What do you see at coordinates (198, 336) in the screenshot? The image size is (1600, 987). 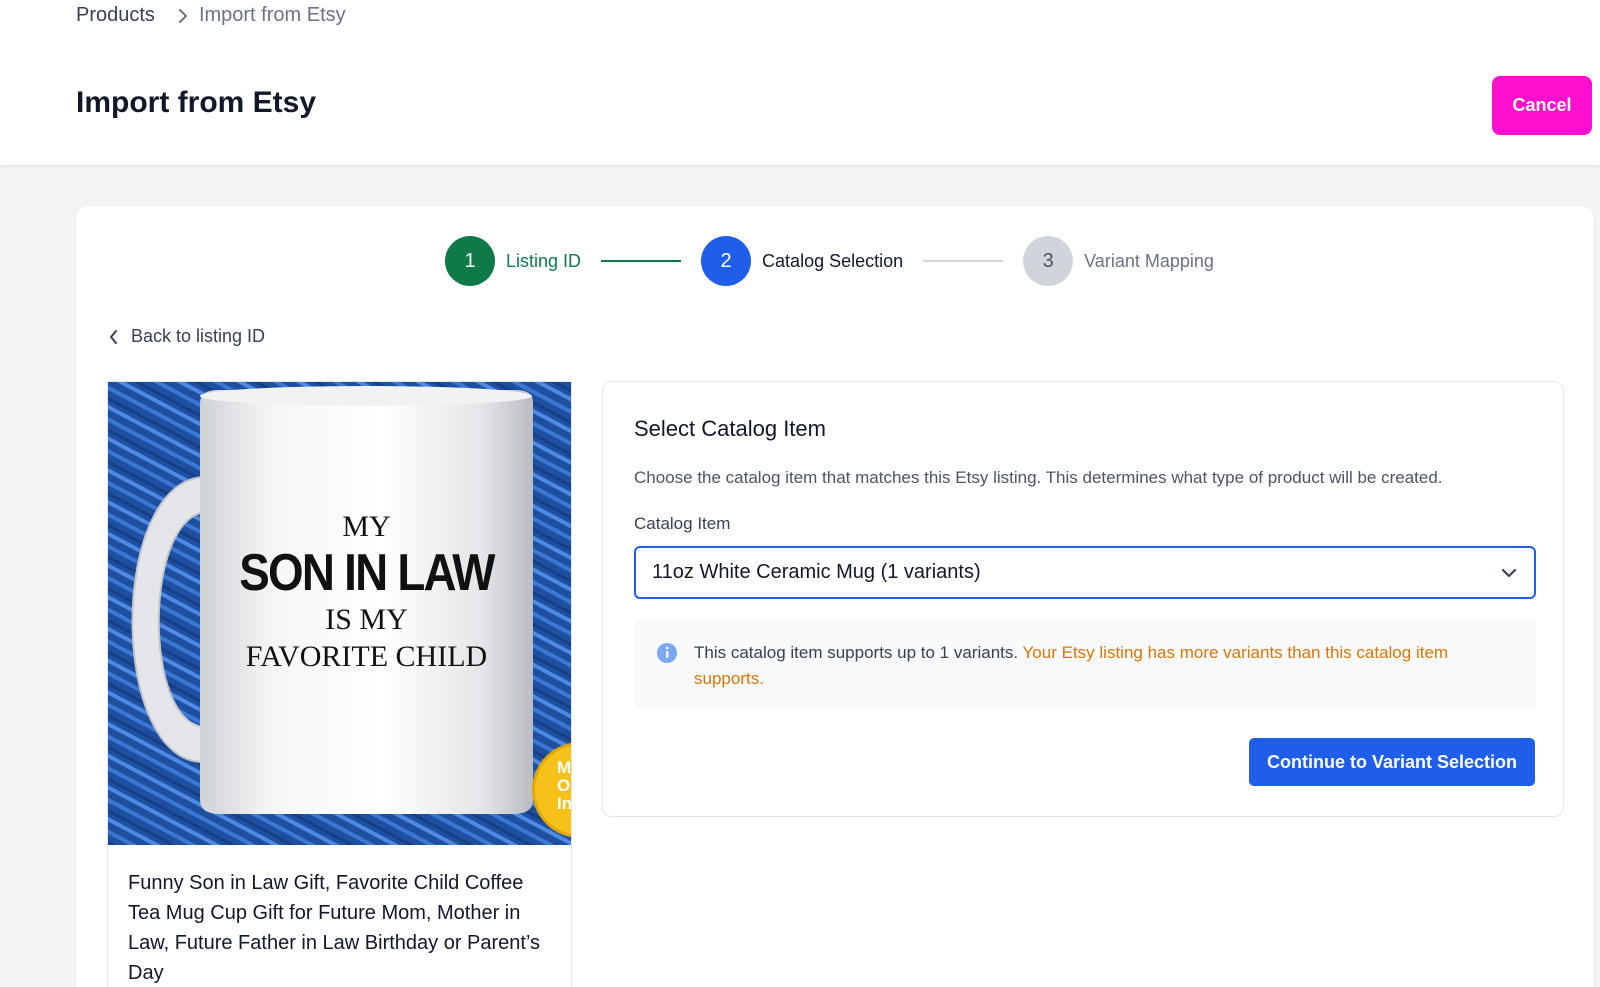 I see `back-link-label: Back to listing ID` at bounding box center [198, 336].